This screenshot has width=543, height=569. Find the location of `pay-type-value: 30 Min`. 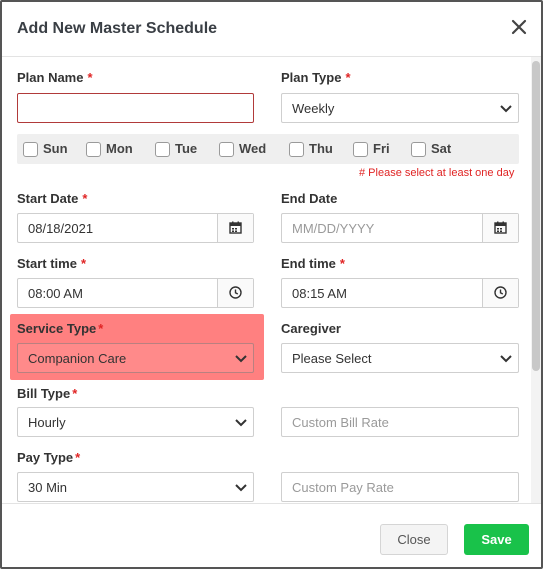

pay-type-value: 30 Min is located at coordinates (48, 487).